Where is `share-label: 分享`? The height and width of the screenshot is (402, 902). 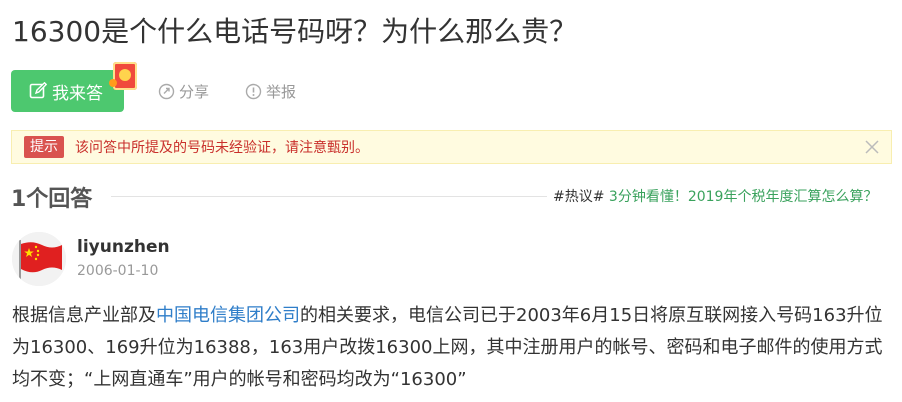
share-label: 分享 is located at coordinates (194, 92).